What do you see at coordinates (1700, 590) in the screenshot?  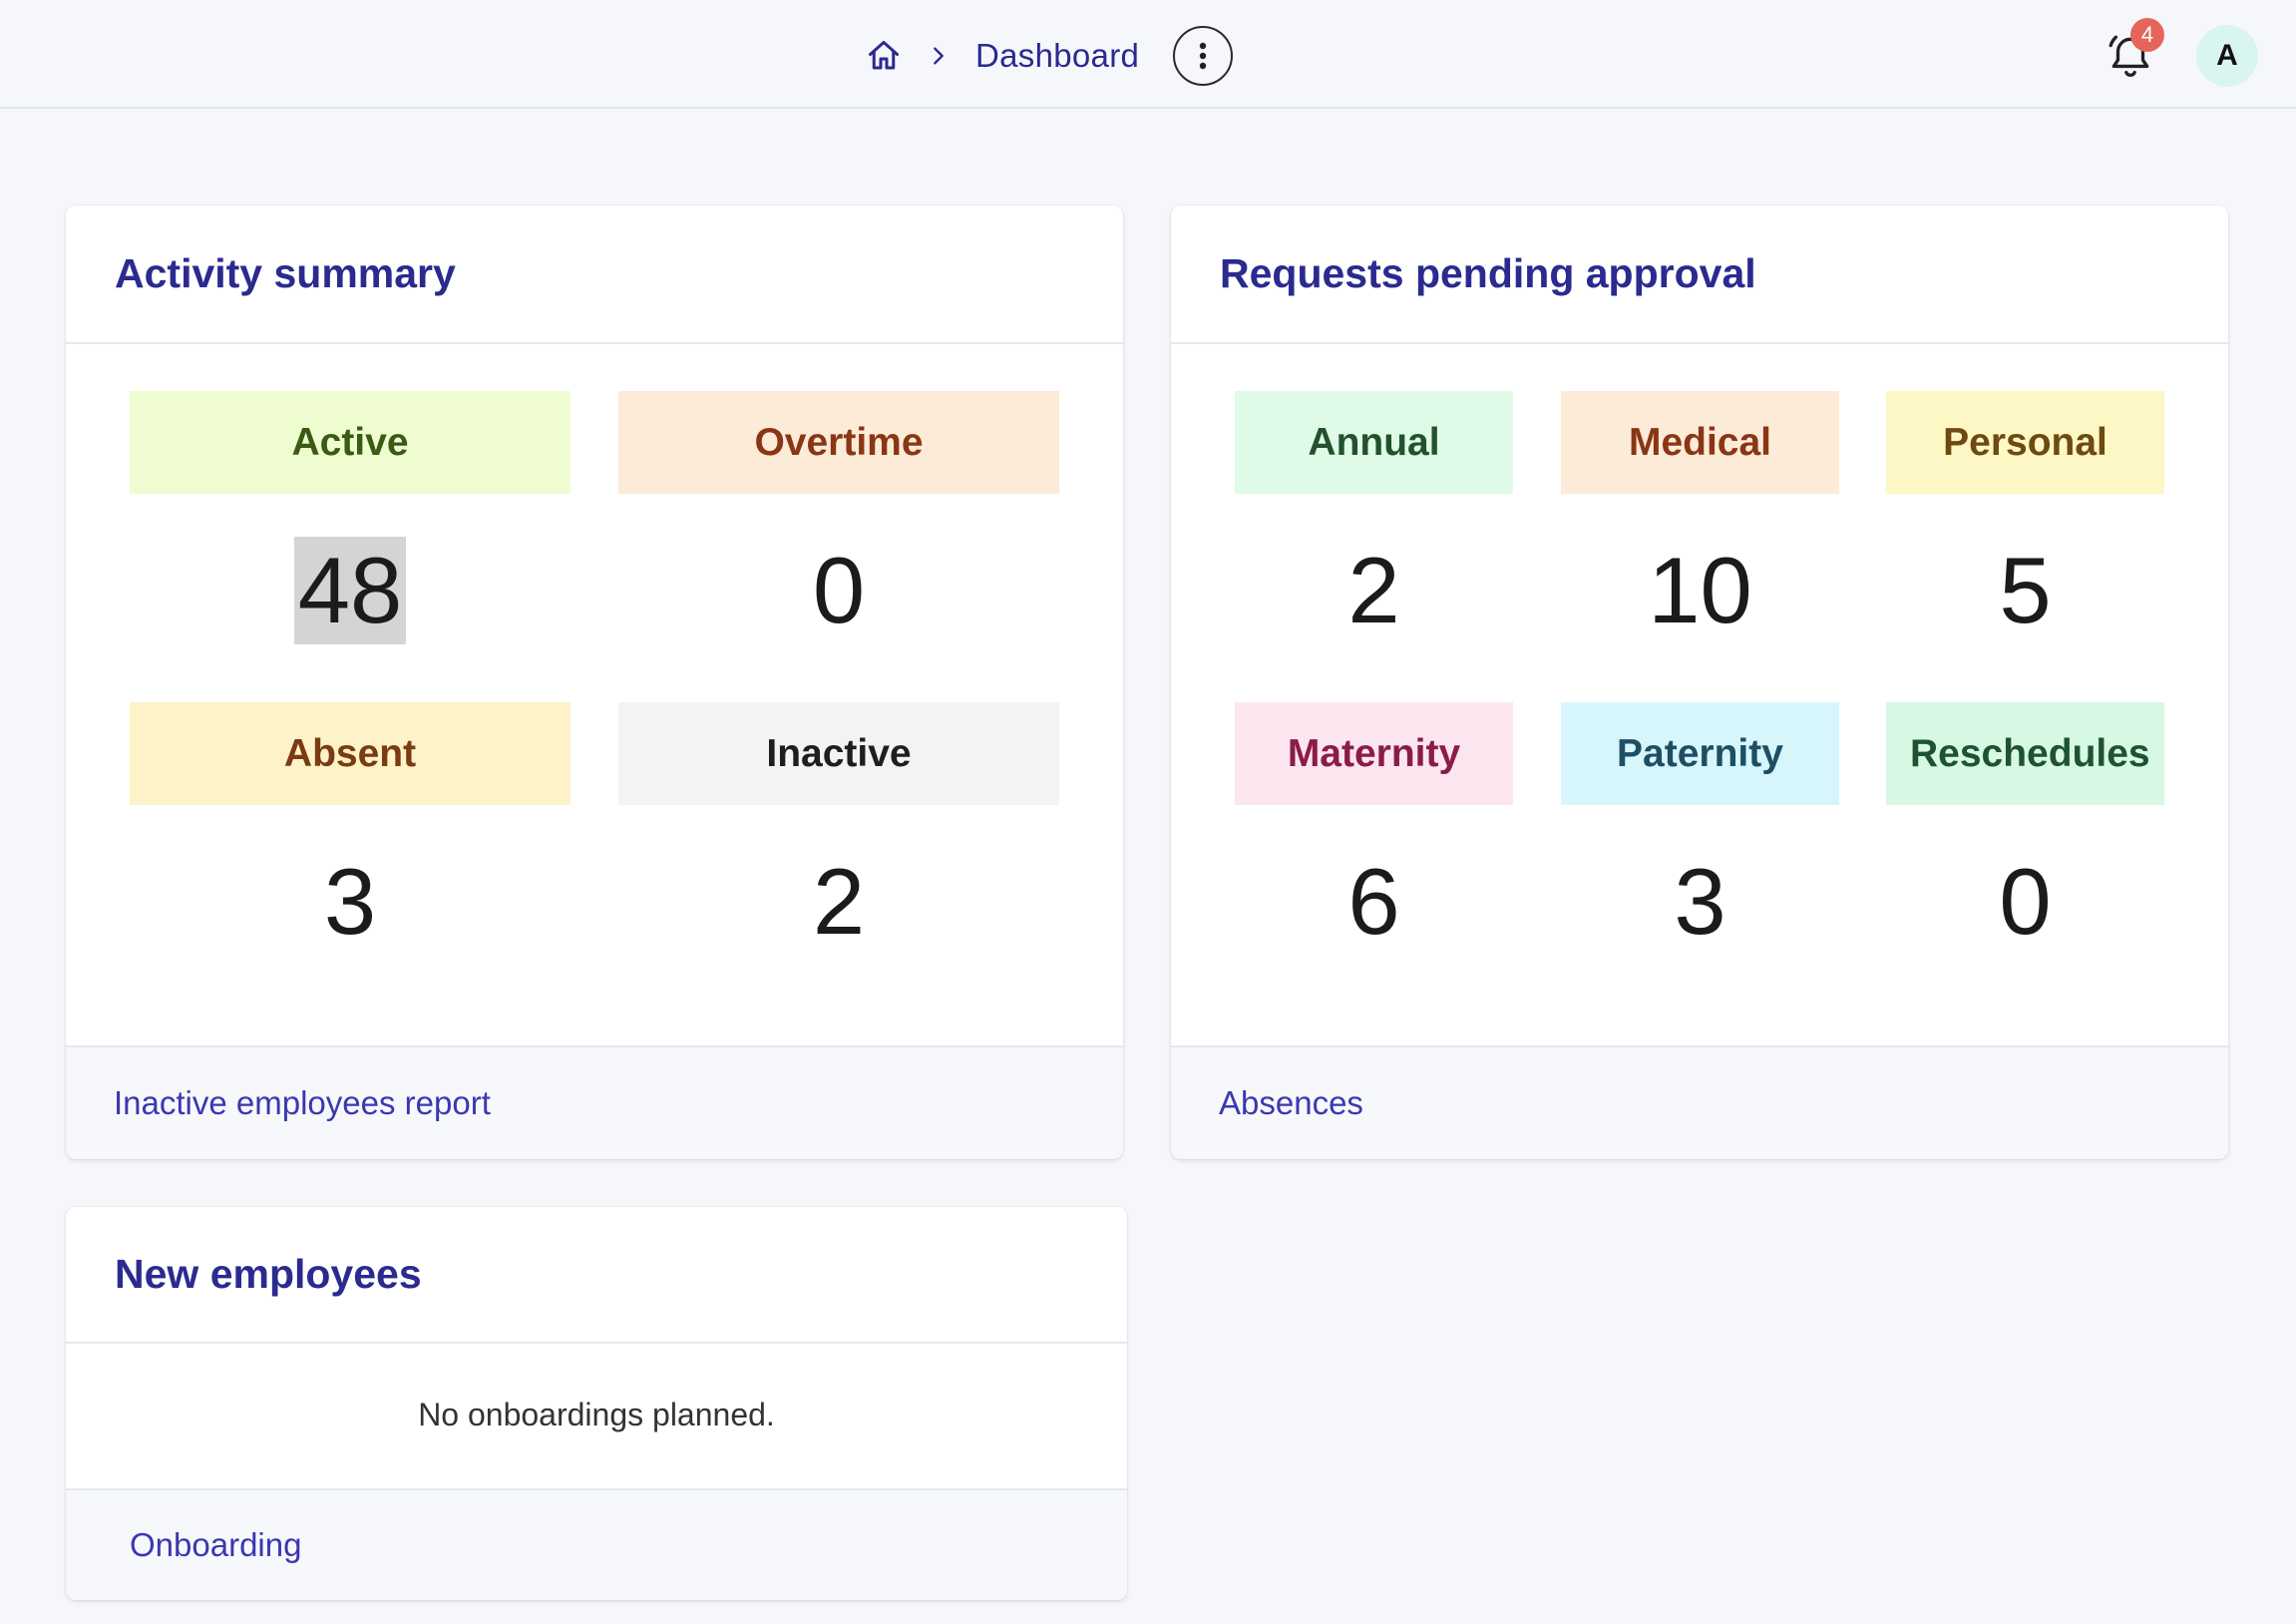 I see `tile-value-medical: 10` at bounding box center [1700, 590].